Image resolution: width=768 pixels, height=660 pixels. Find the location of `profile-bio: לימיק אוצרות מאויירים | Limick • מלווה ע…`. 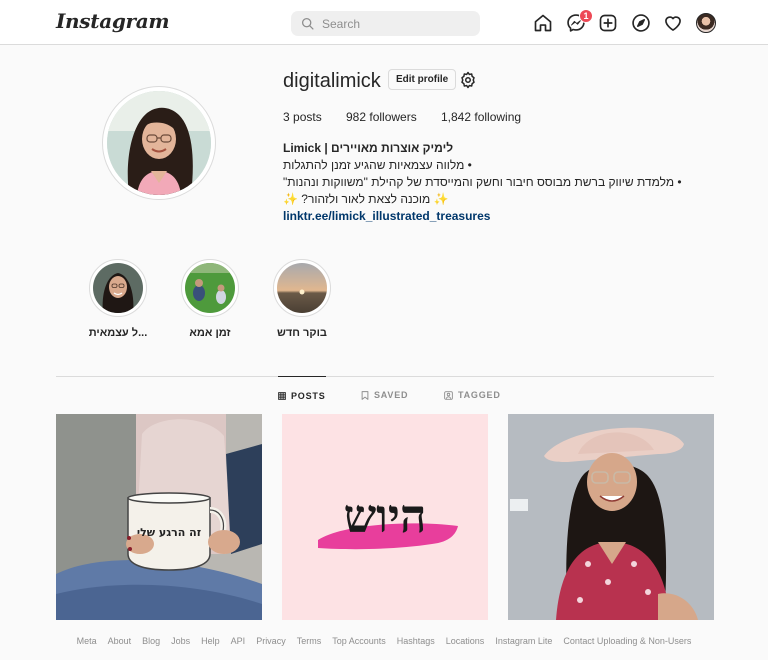

profile-bio: לימיק אוצרות מאויירים | Limick • מלווה ע… is located at coordinates (498, 182).